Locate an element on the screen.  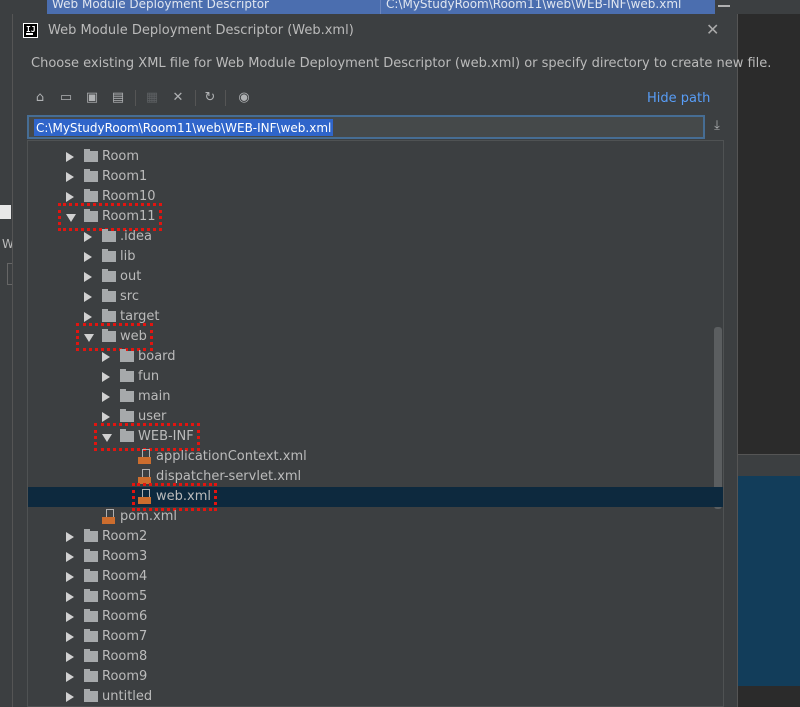
tree-item-label: Room4 is located at coordinates (125, 576).